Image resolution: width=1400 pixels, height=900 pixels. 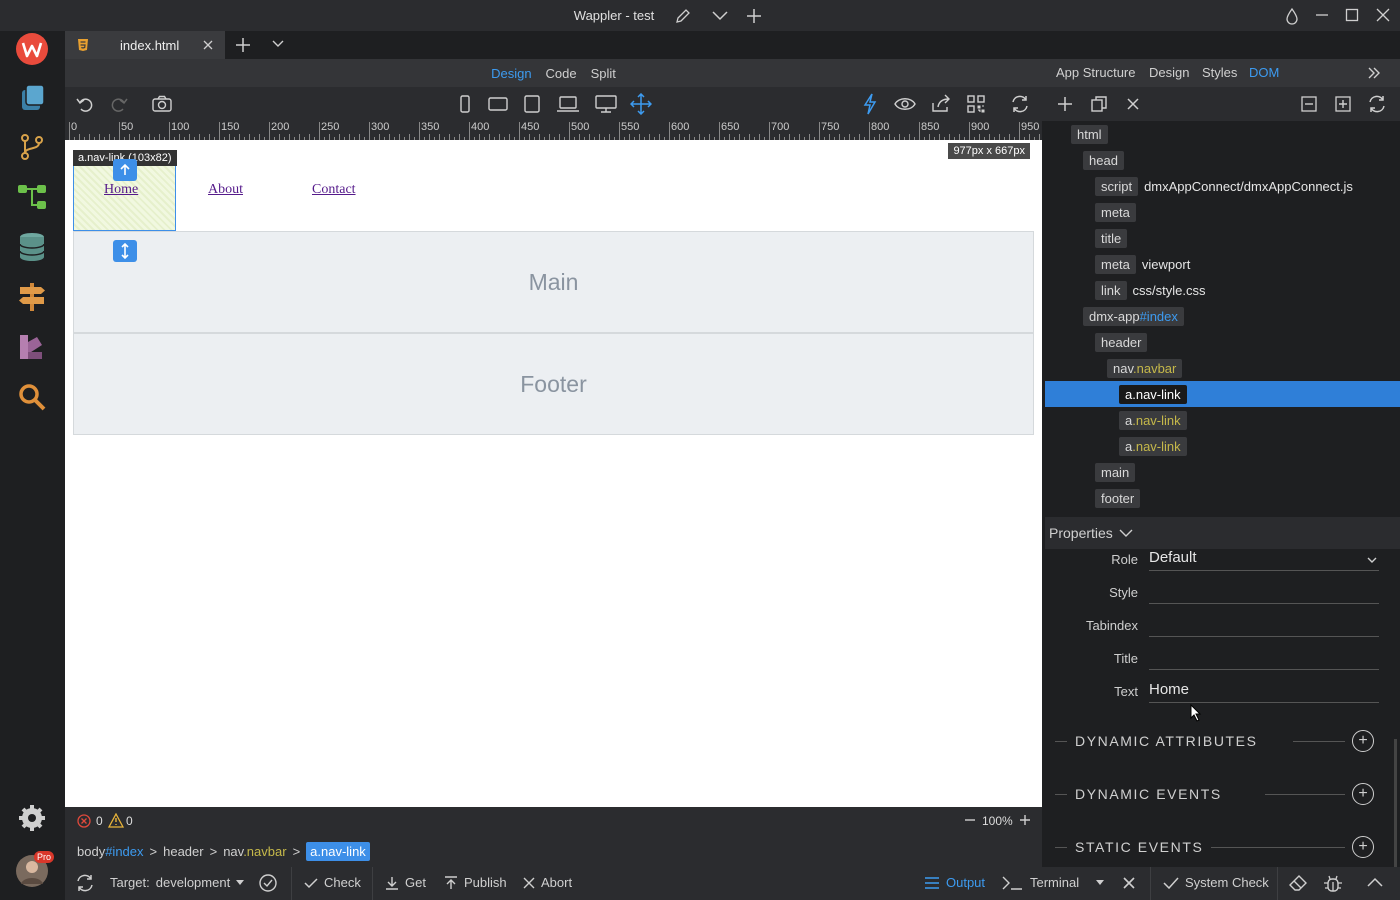 What do you see at coordinates (32, 147) in the screenshot?
I see `git-branch-icon` at bounding box center [32, 147].